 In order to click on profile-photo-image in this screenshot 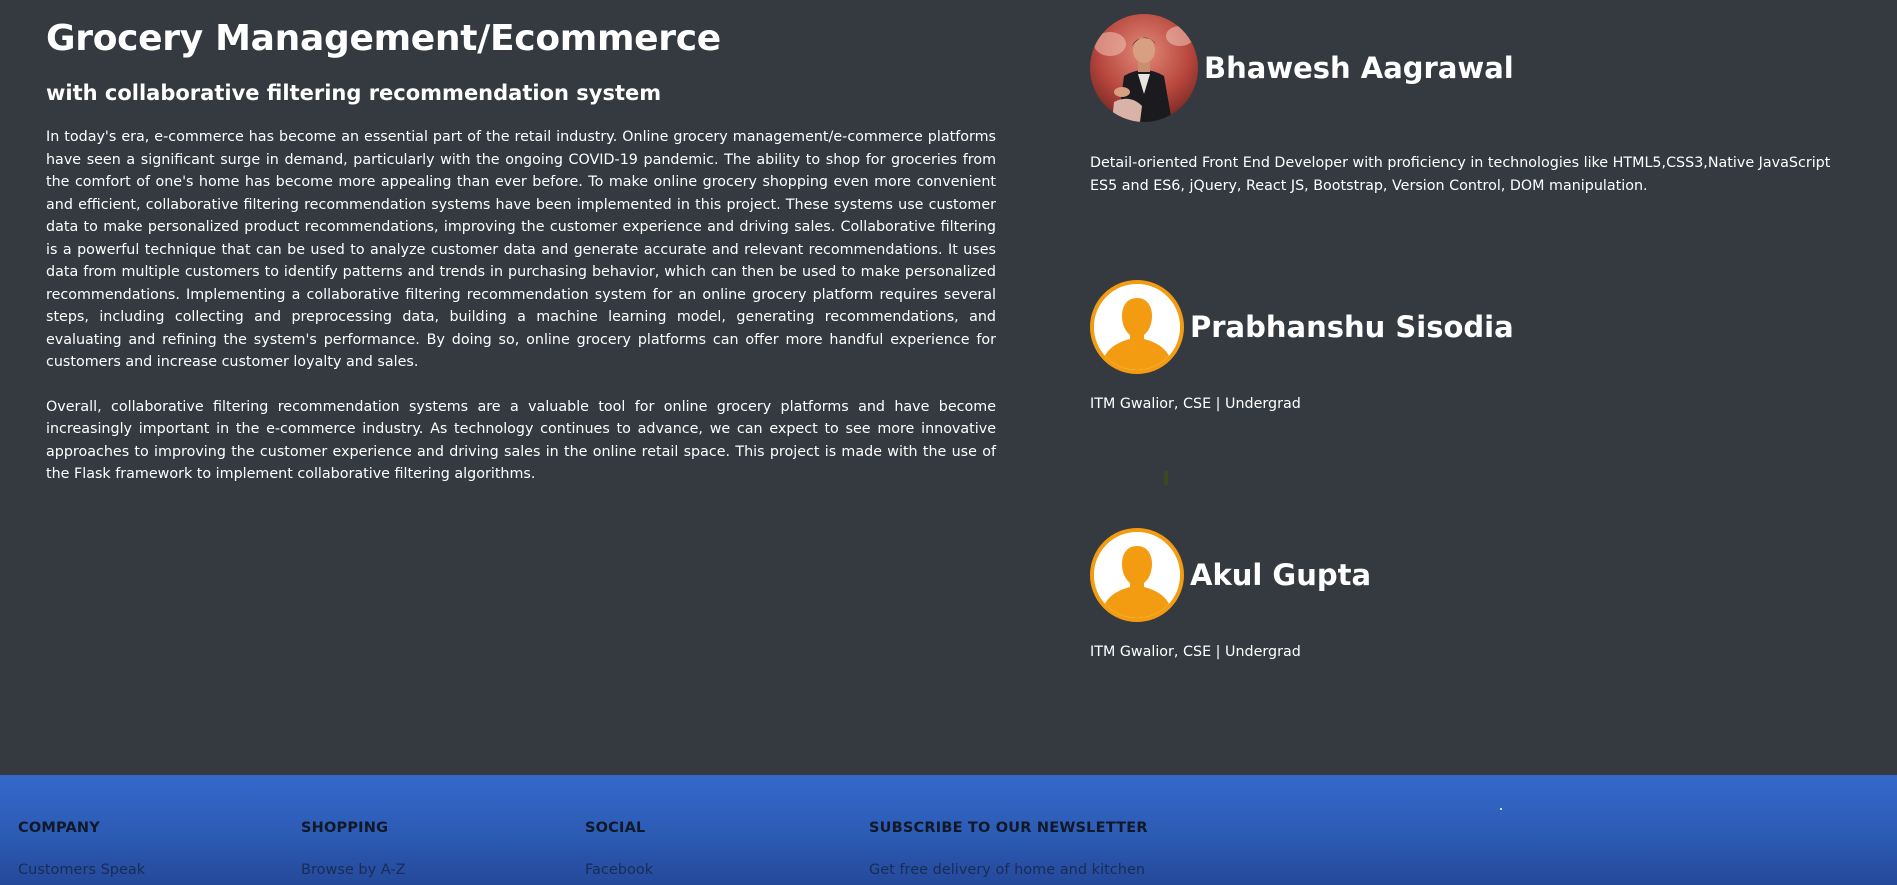, I will do `click(1144, 68)`.